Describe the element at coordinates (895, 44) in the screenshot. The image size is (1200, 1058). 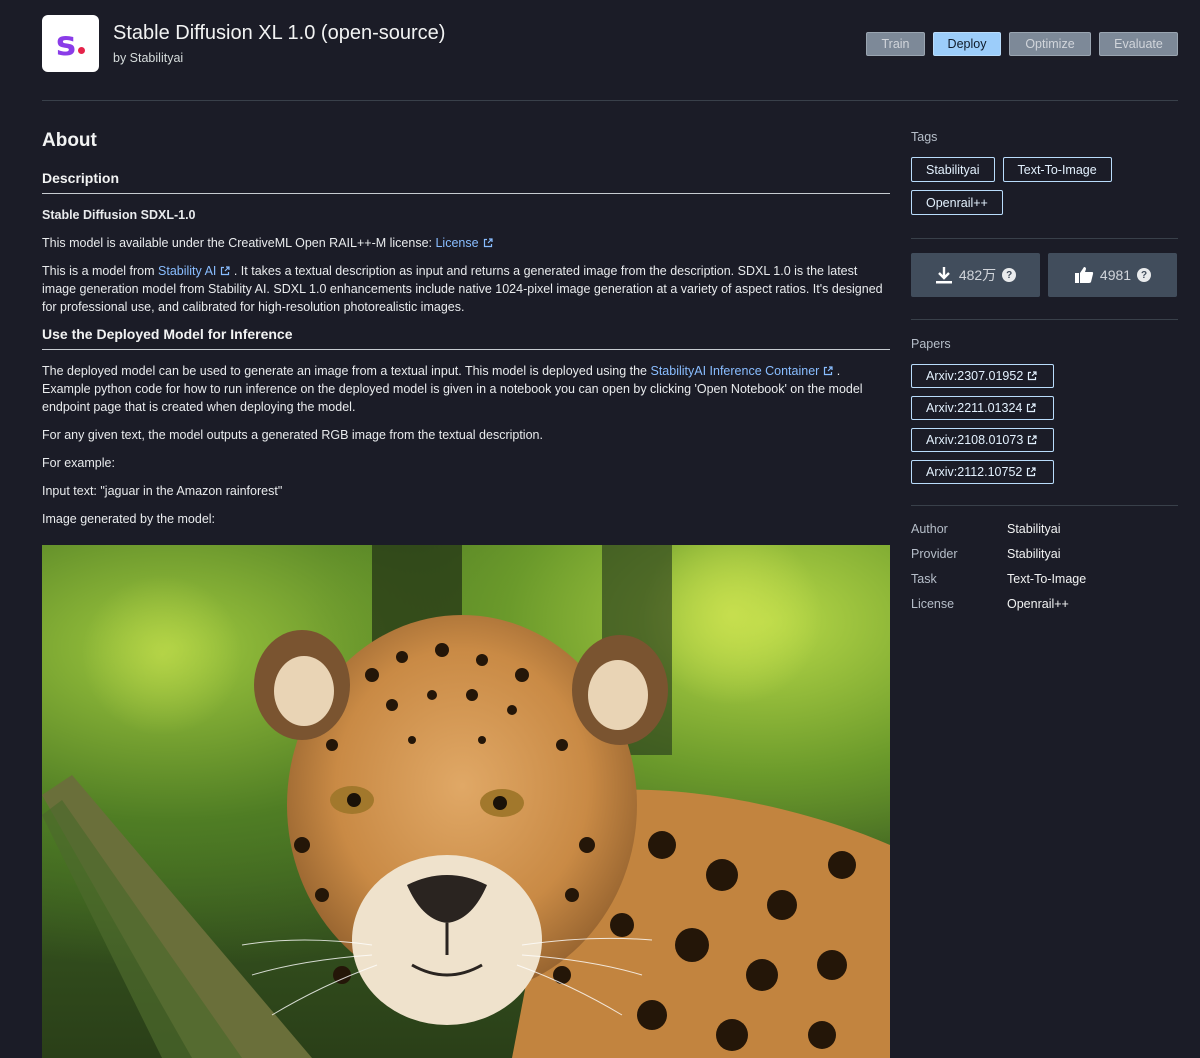
I see `train-button: Train` at that location.